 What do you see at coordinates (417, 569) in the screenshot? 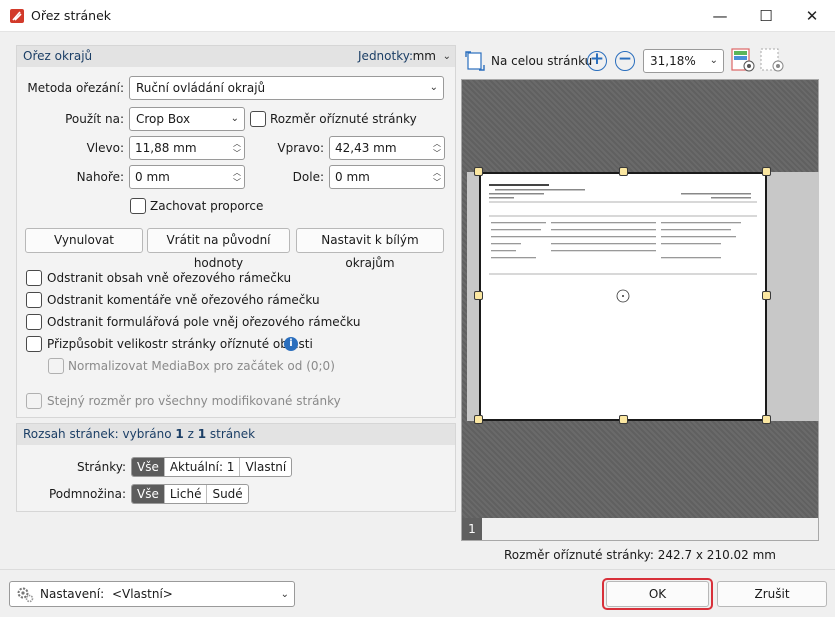
I see `footer-divider` at bounding box center [417, 569].